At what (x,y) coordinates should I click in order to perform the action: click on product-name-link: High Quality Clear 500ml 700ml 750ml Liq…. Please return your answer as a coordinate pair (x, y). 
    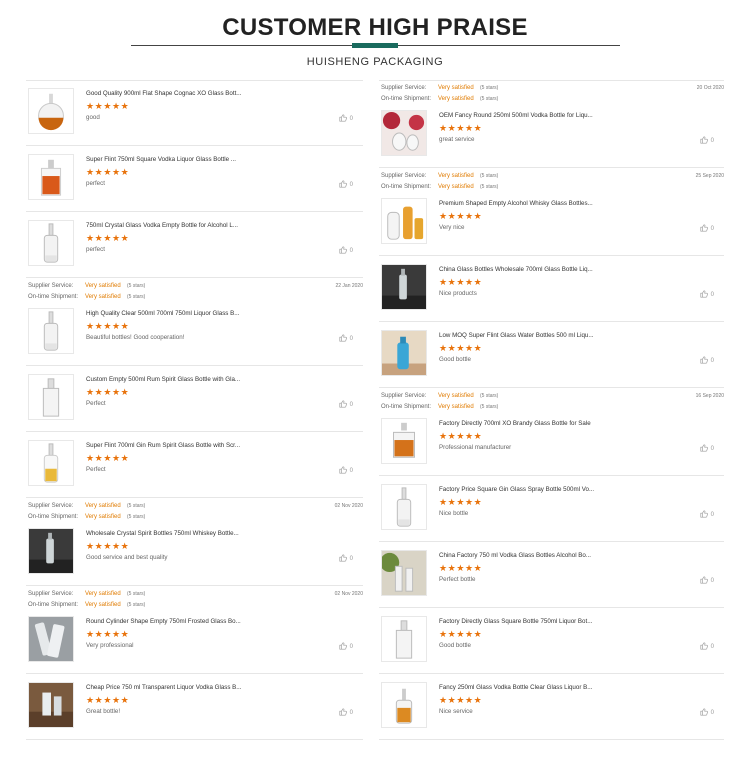
    Looking at the image, I should click on (196, 313).